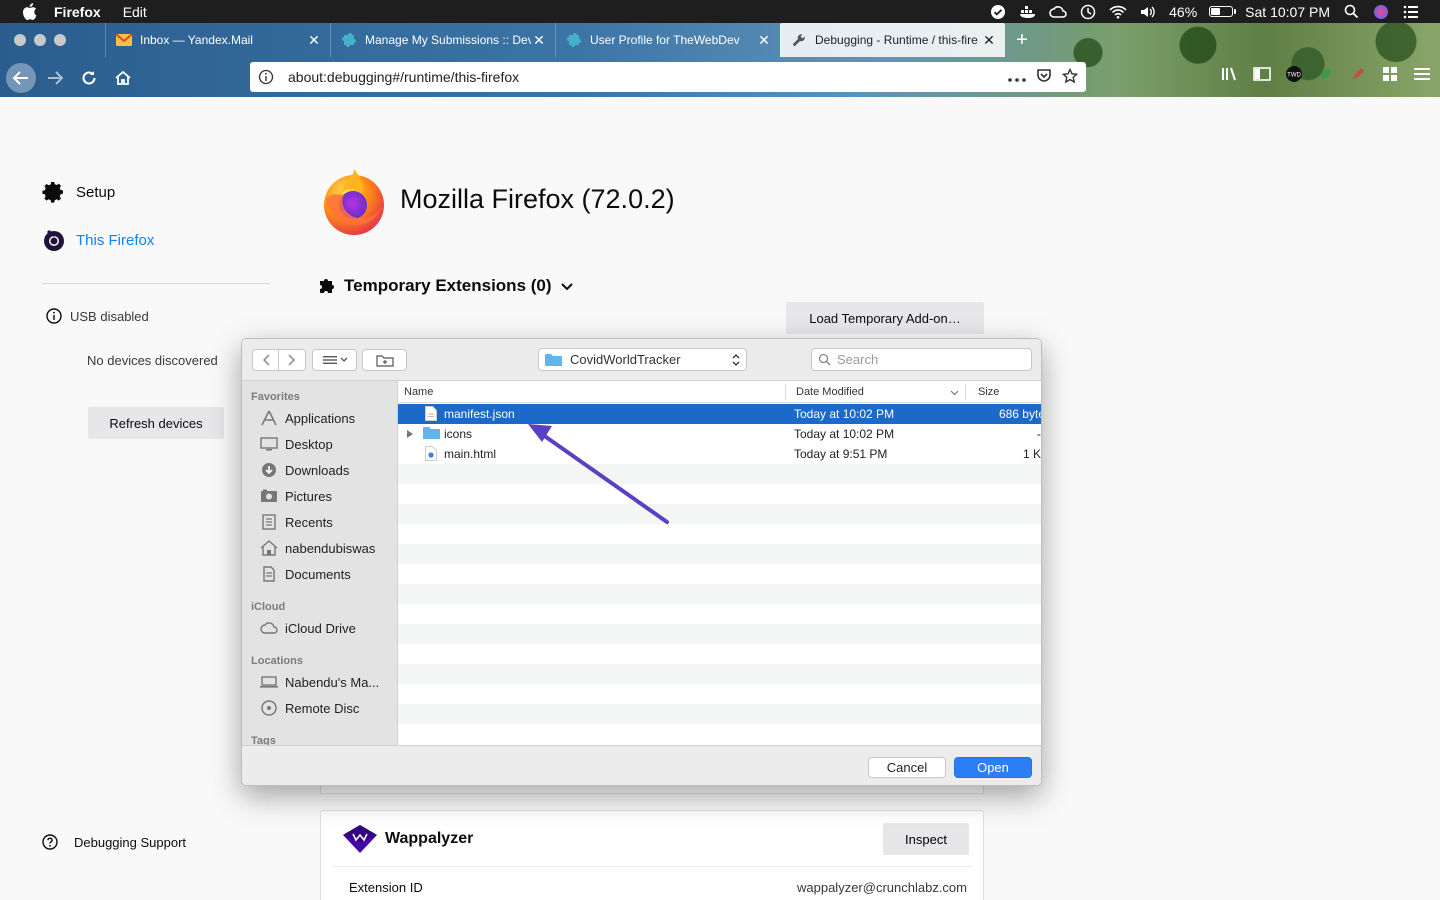 This screenshot has height=900, width=1440. Describe the element at coordinates (641, 765) in the screenshot. I see `dialog-footer: Cancel Open` at that location.